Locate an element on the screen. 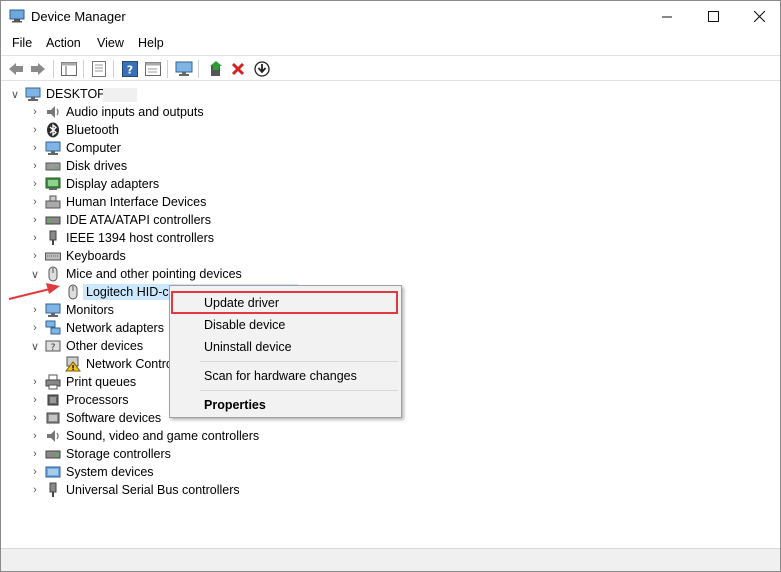 This screenshot has width=781, height=572. red-arrow-annotation is located at coordinates (34, 291).